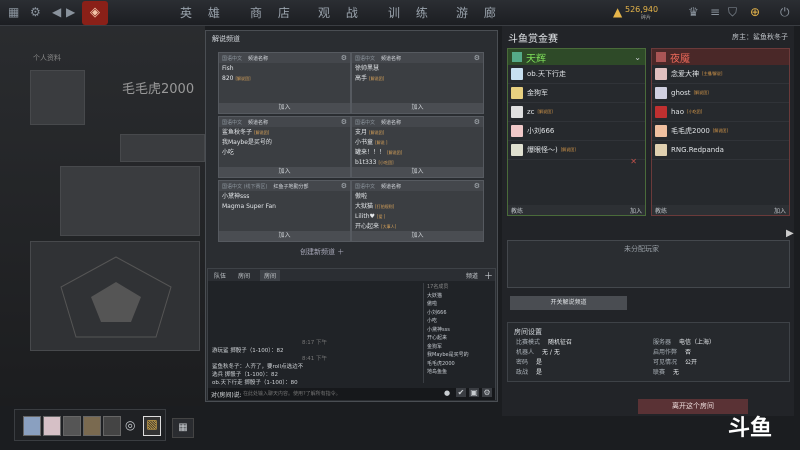 The height and width of the screenshot is (450, 800). Describe the element at coordinates (203, 12) in the screenshot. I see `nav-heroes: 英 雄` at that location.